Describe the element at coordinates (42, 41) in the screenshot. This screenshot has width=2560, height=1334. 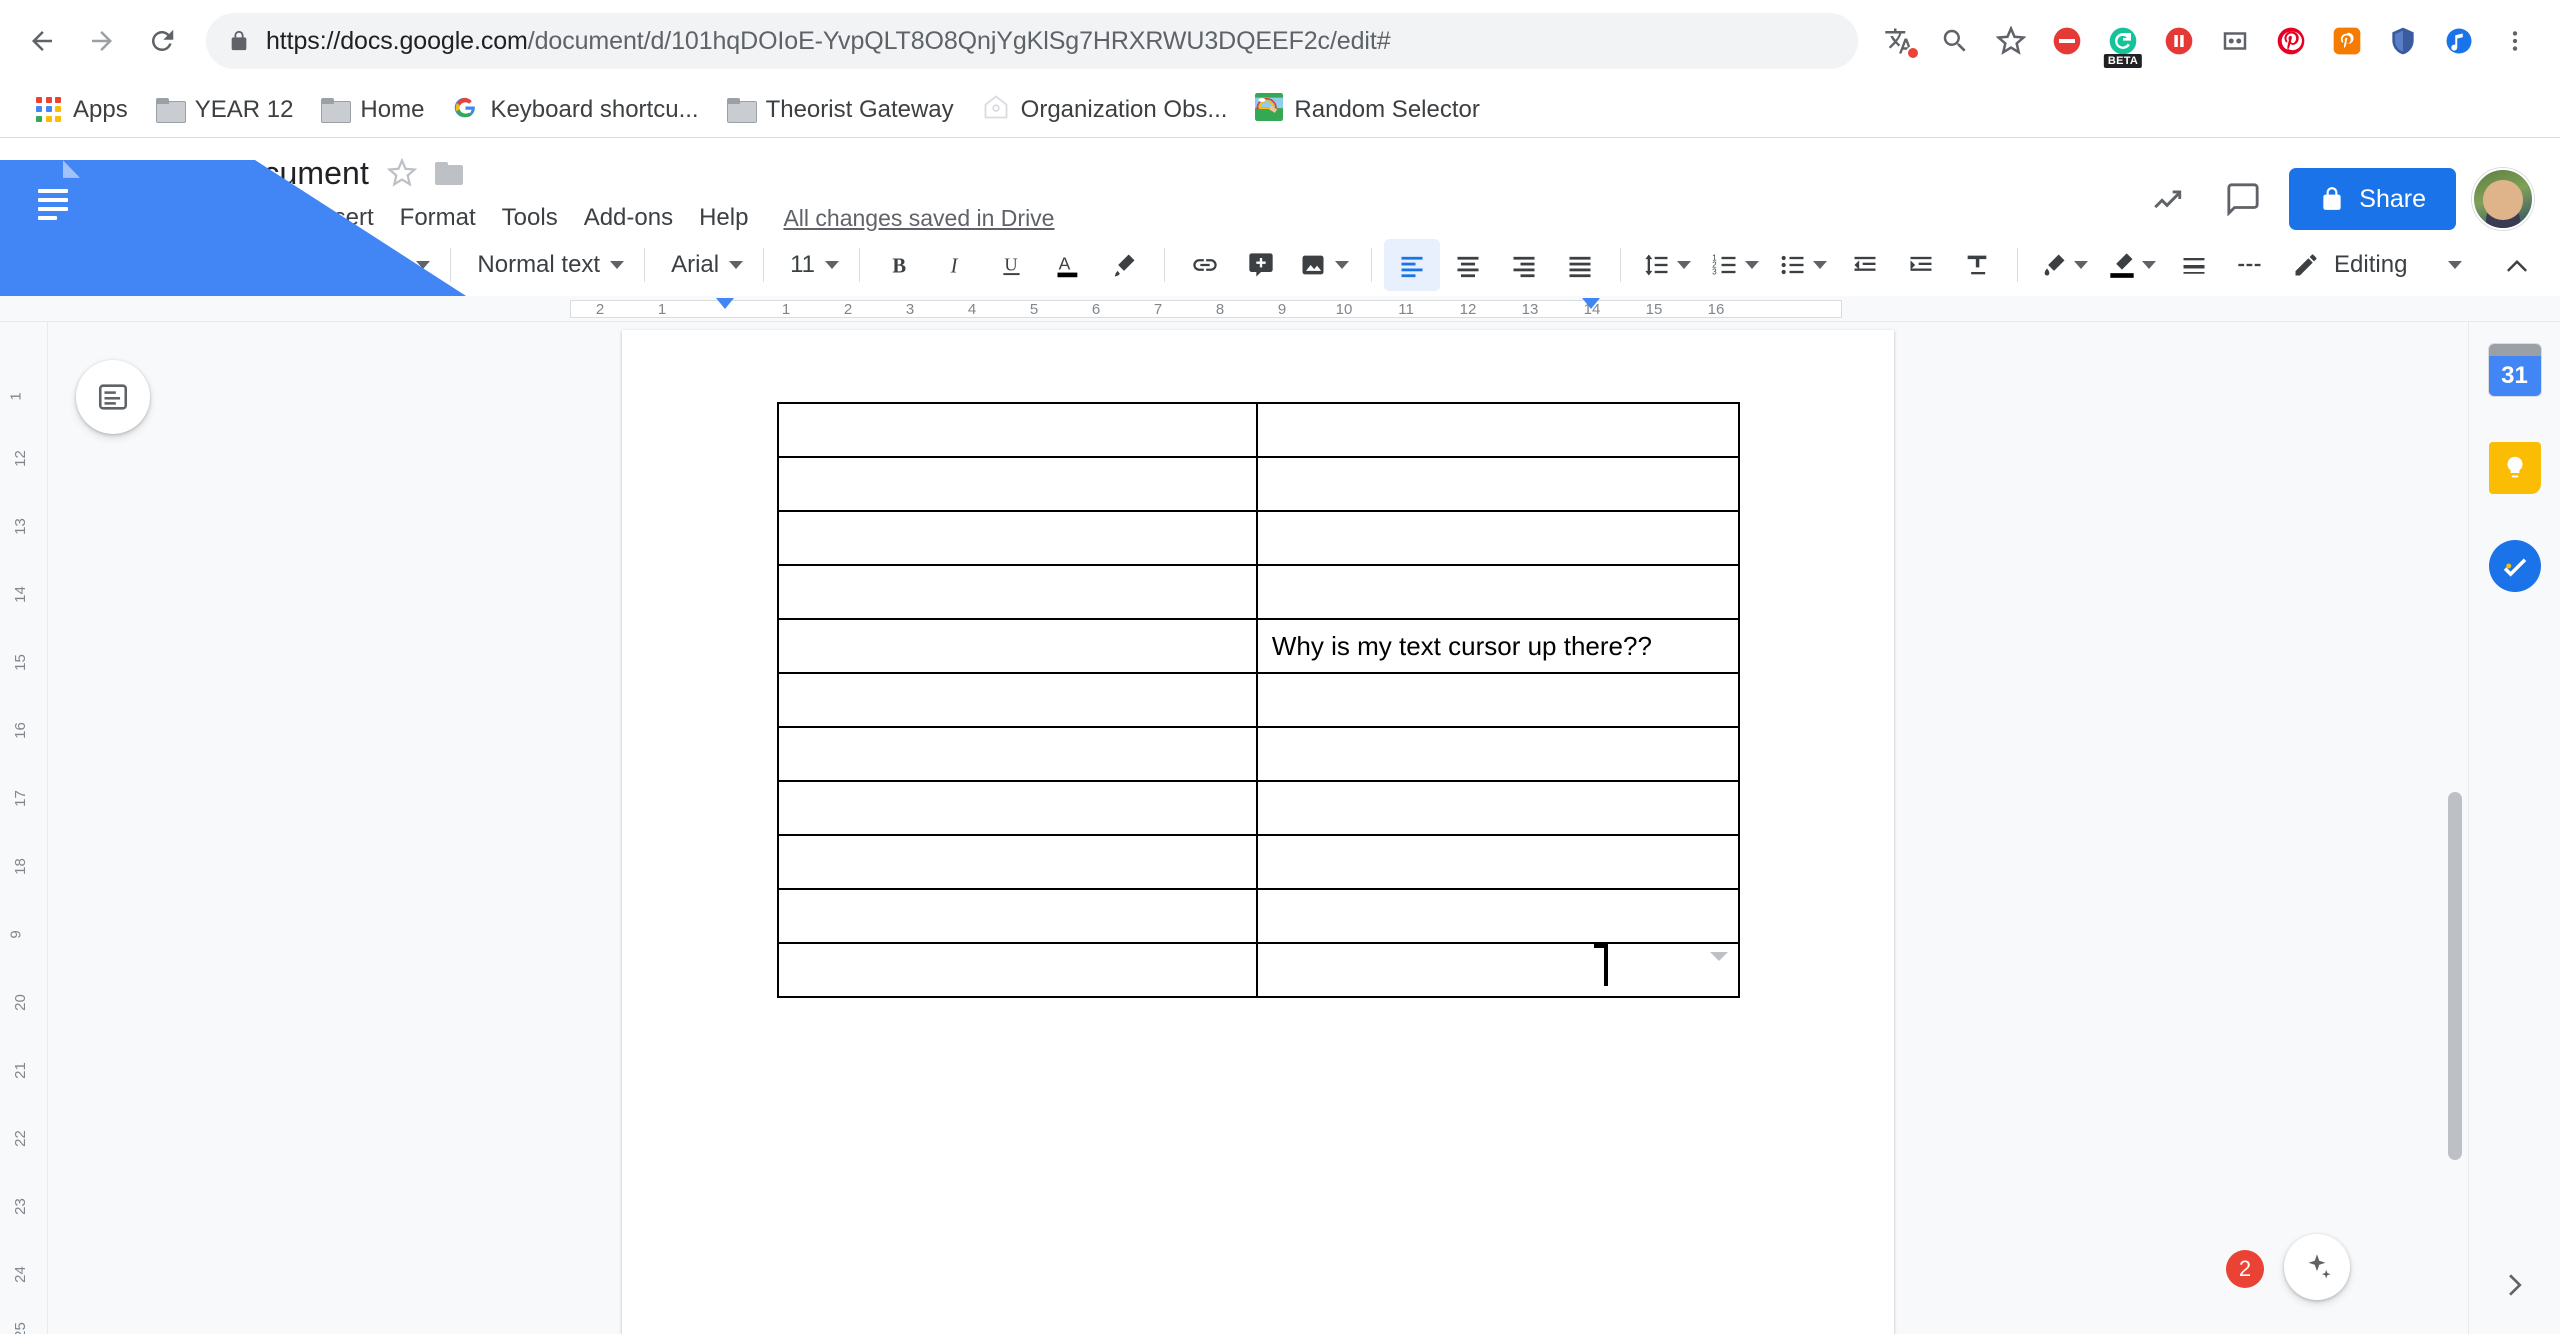
I see `back-button` at that location.